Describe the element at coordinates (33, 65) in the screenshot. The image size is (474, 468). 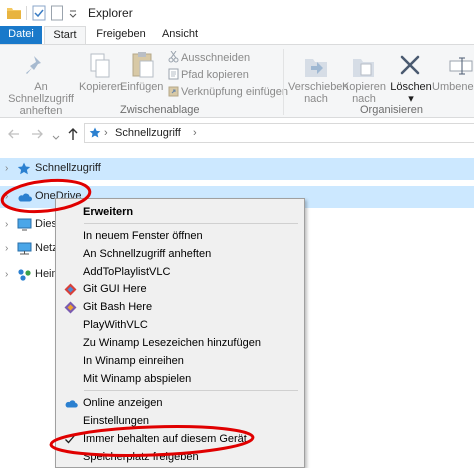
I see `pin-icon` at that location.